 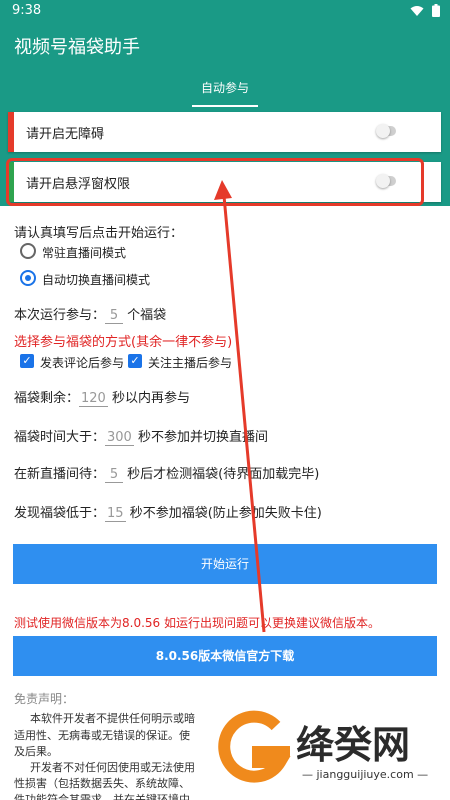 I want to click on watermark: 绛癸网 — jiangguijiuye.com —, so click(x=330, y=755).